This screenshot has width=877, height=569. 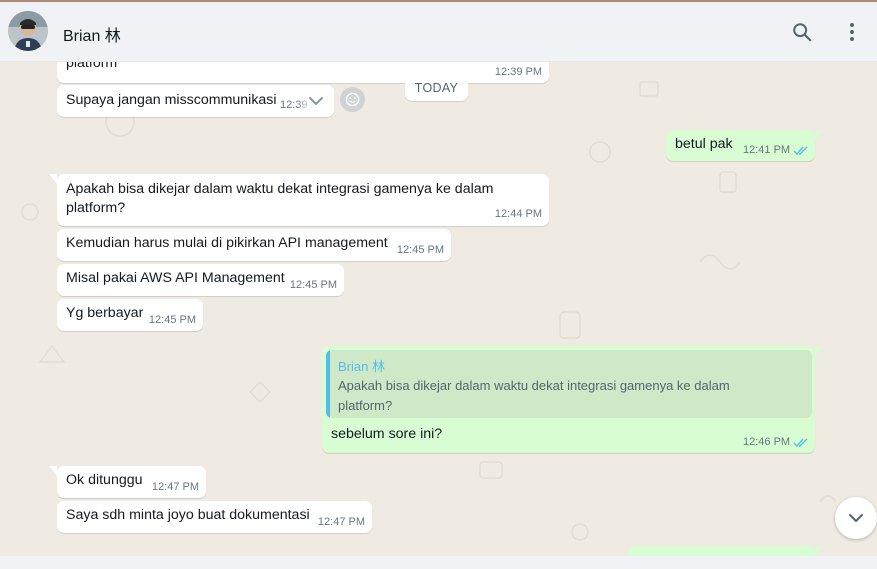 I want to click on contact-avatar, so click(x=28, y=31).